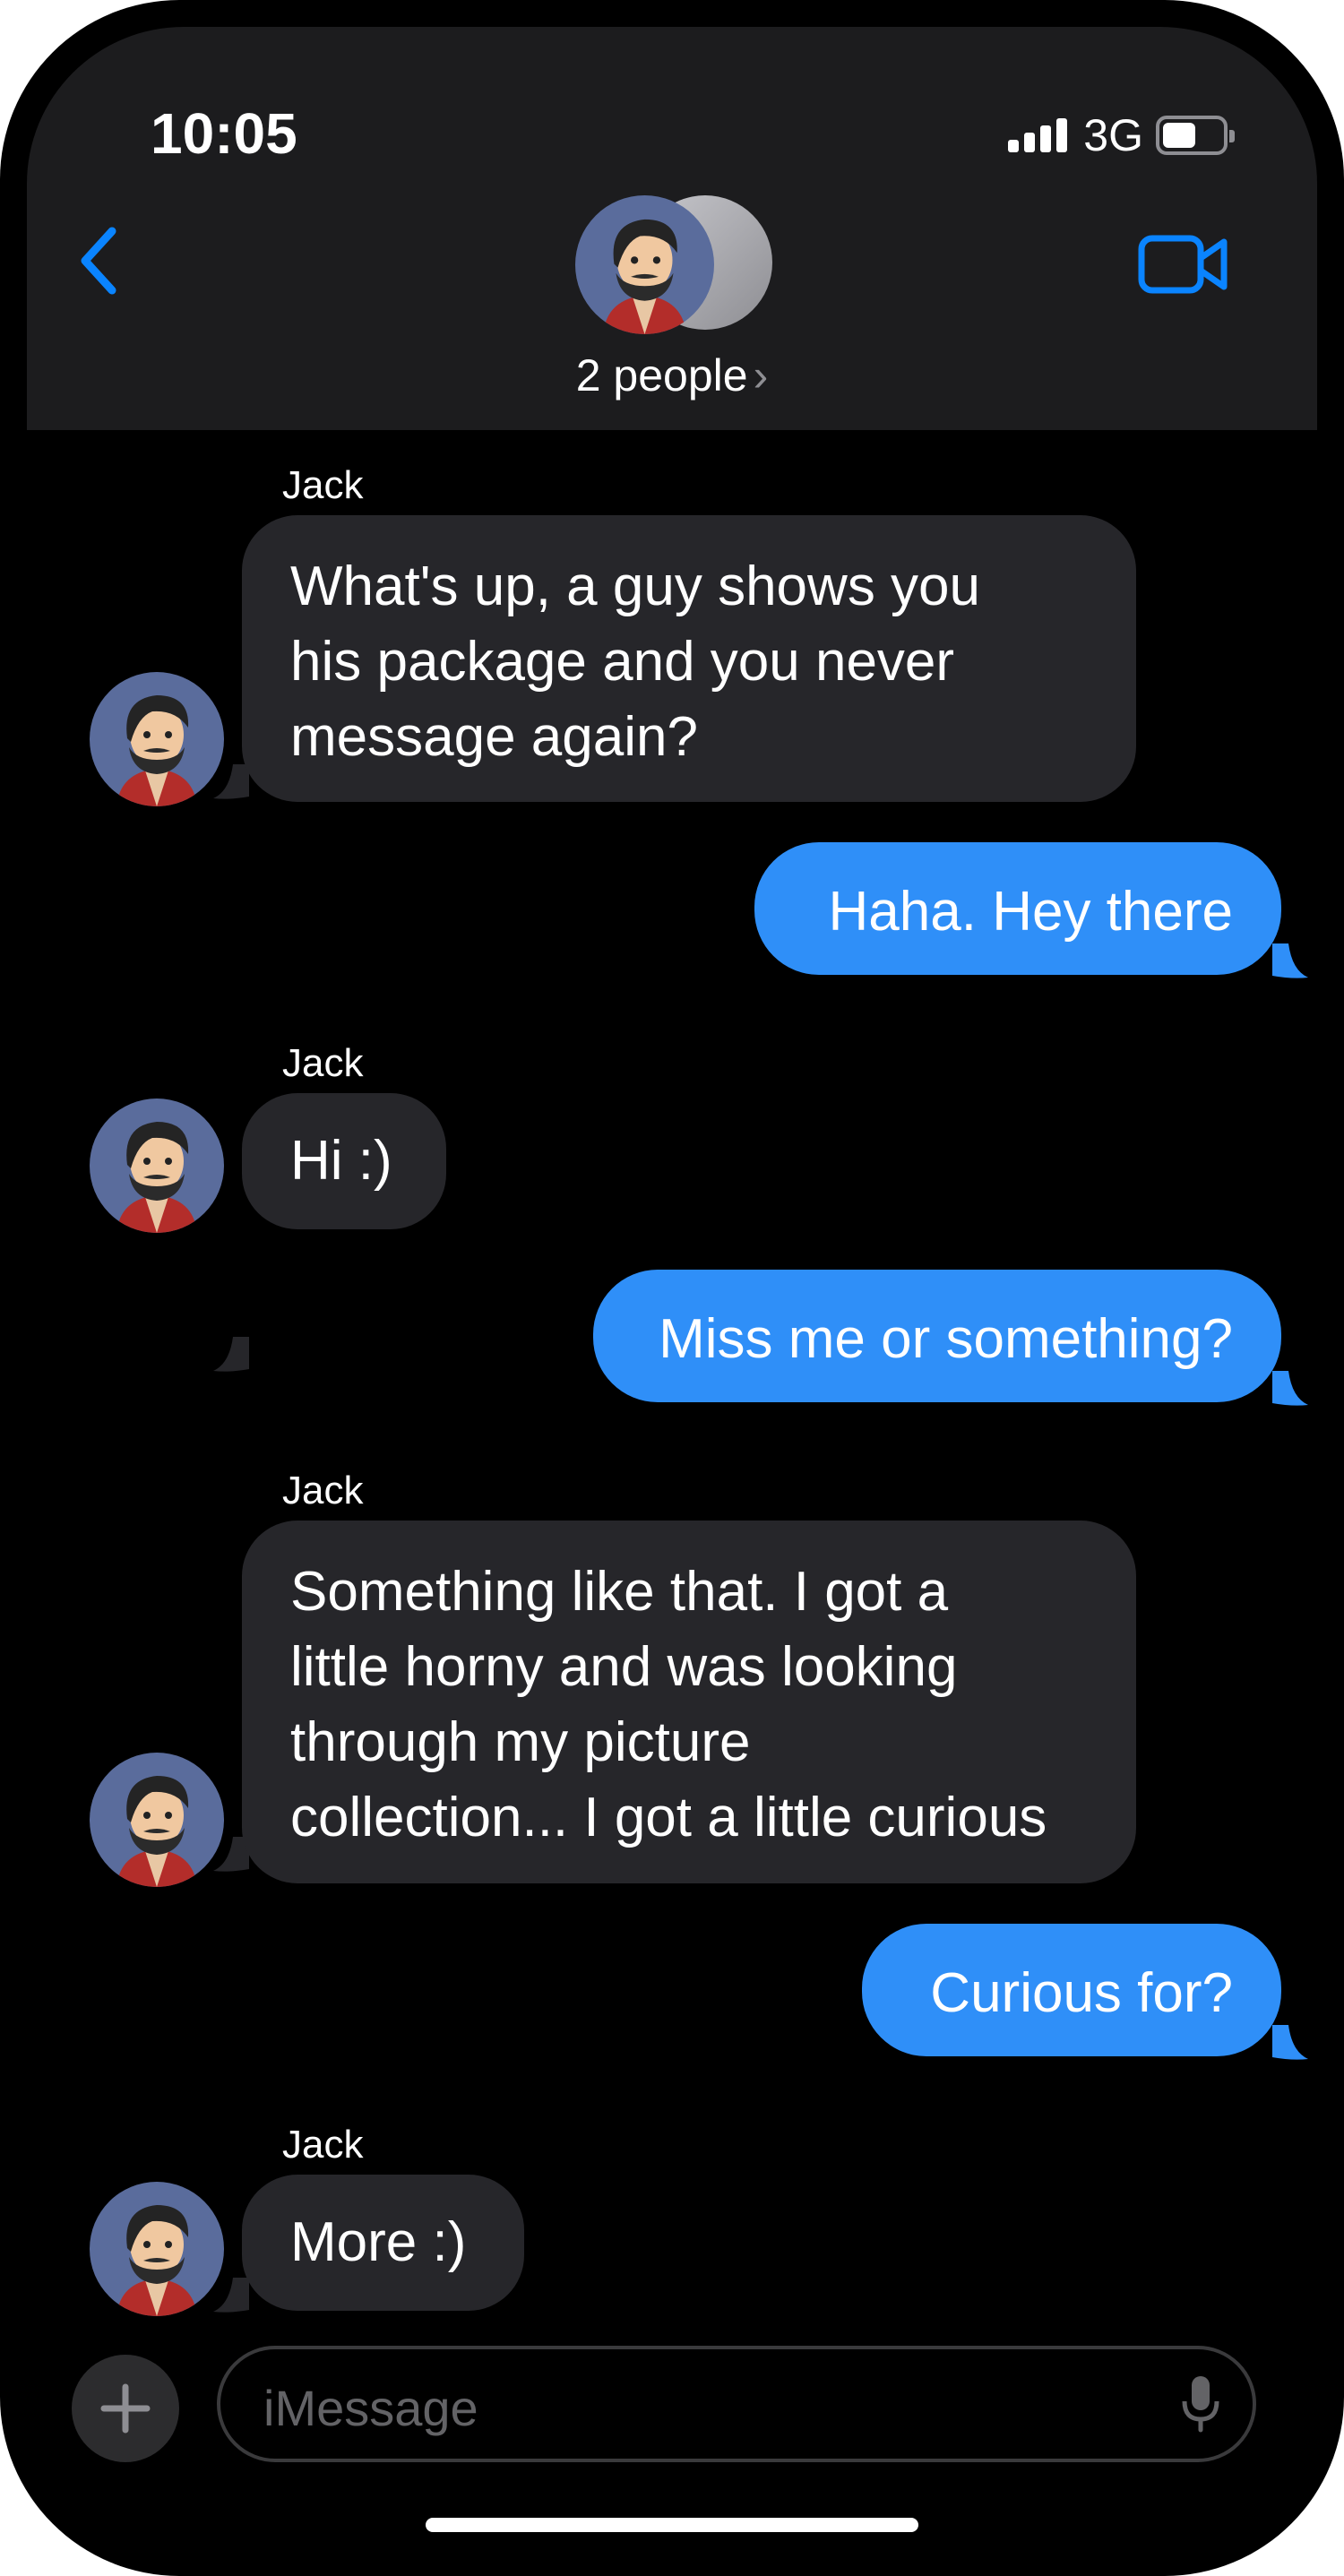 Image resolution: width=1344 pixels, height=2576 pixels. I want to click on video-call-button, so click(1183, 266).